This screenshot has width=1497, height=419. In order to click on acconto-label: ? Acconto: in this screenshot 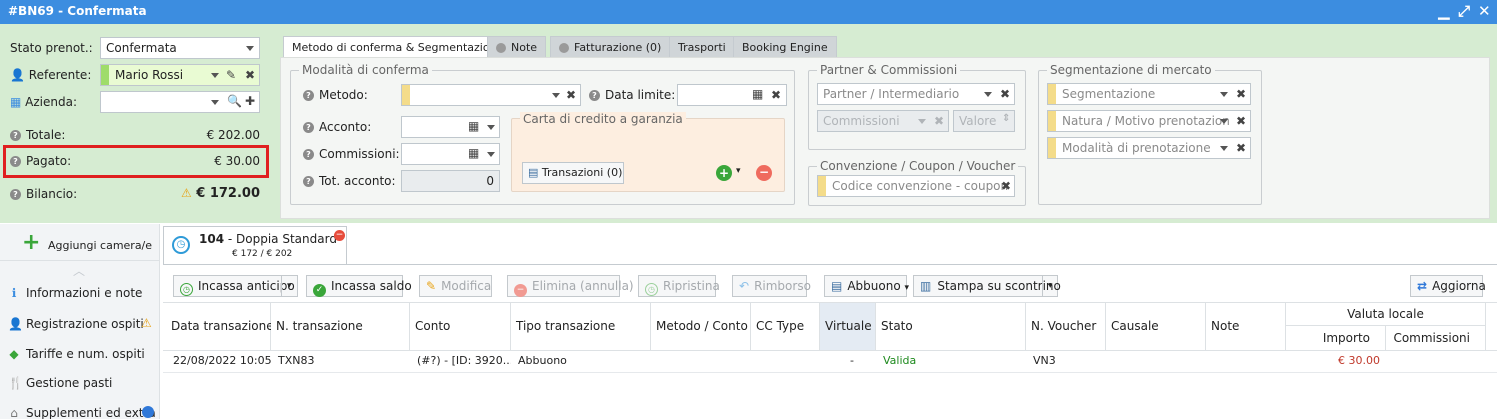, I will do `click(337, 127)`.